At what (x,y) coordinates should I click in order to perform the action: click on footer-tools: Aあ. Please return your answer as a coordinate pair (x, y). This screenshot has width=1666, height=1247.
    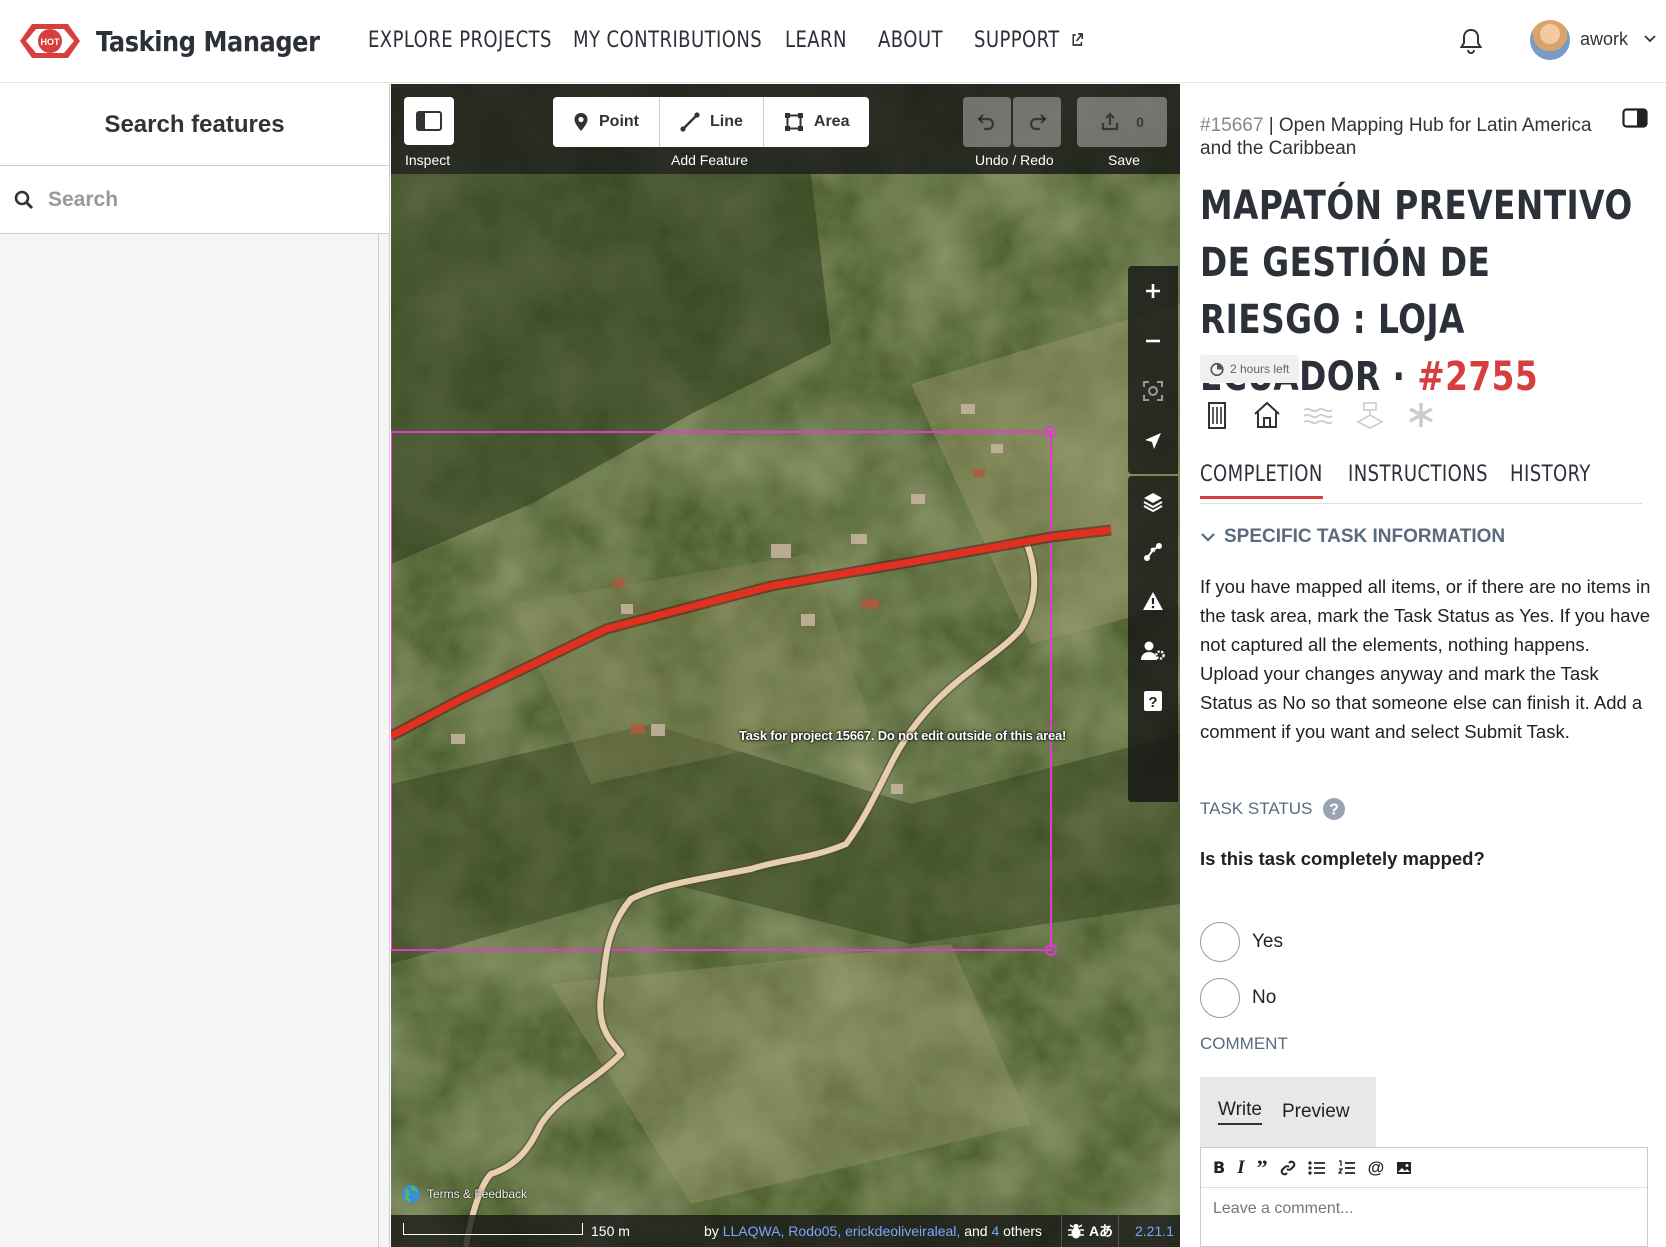
    Looking at the image, I should click on (1090, 1231).